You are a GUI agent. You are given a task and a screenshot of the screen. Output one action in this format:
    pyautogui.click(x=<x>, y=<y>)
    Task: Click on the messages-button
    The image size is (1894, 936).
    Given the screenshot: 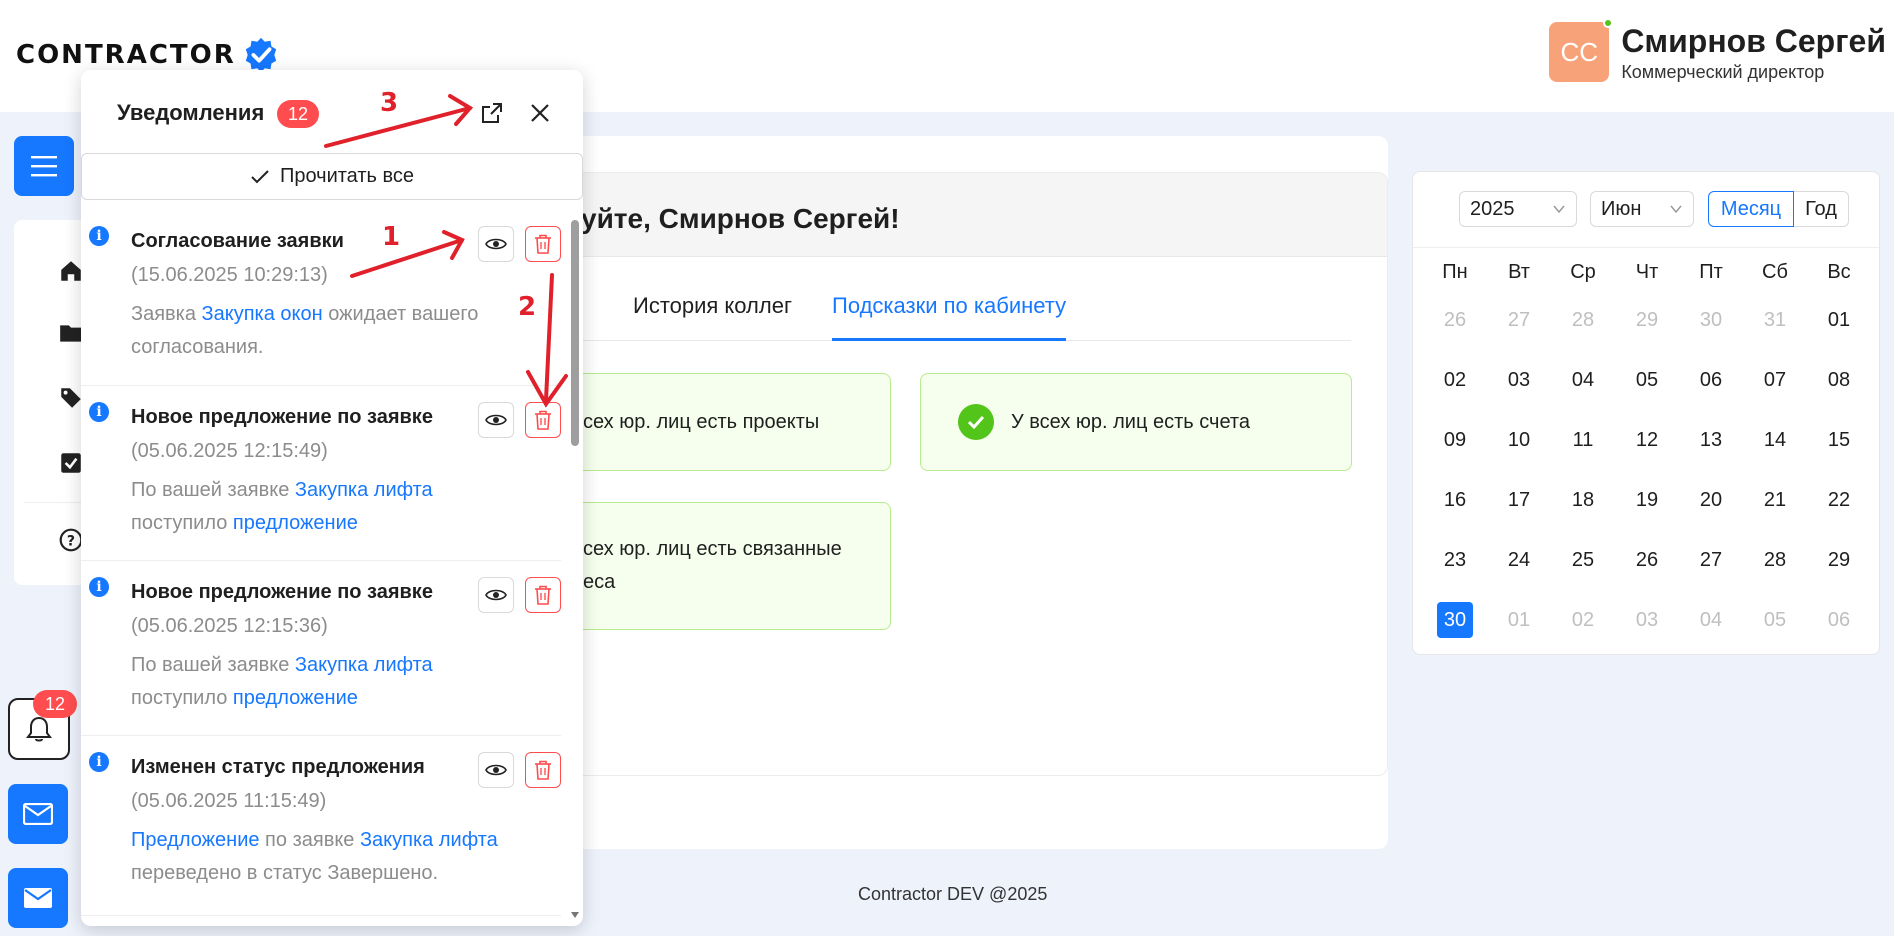 What is the action you would take?
    pyautogui.click(x=38, y=814)
    